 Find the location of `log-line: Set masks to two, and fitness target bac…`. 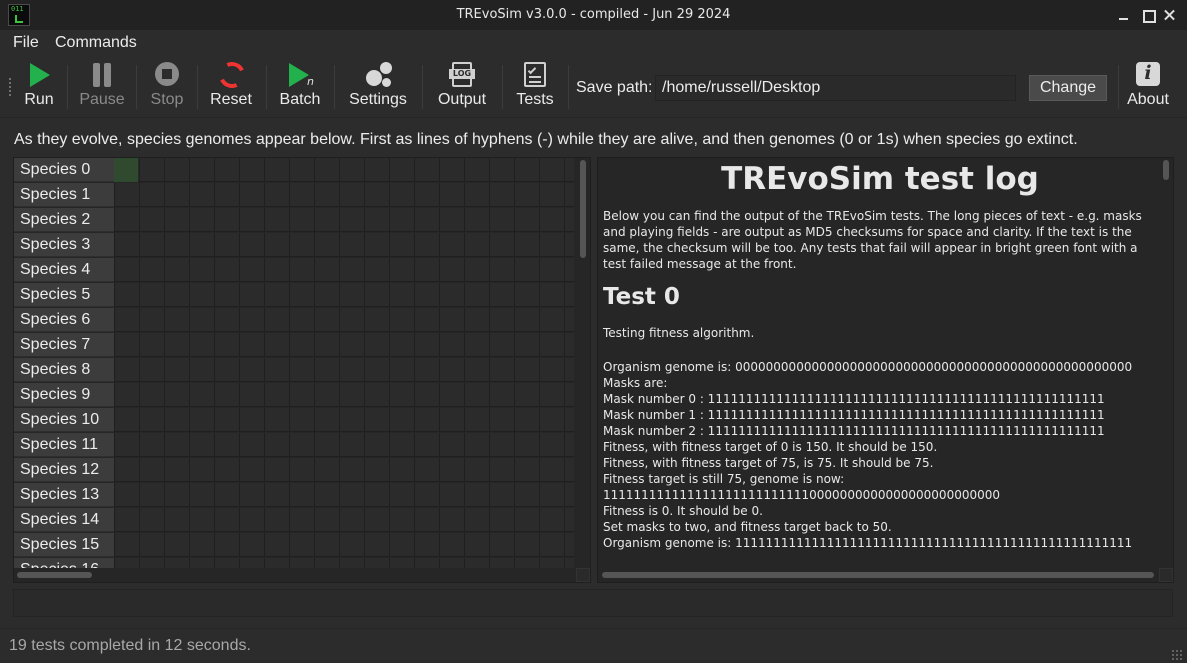

log-line: Set masks to two, and fitness target bac… is located at coordinates (747, 527).